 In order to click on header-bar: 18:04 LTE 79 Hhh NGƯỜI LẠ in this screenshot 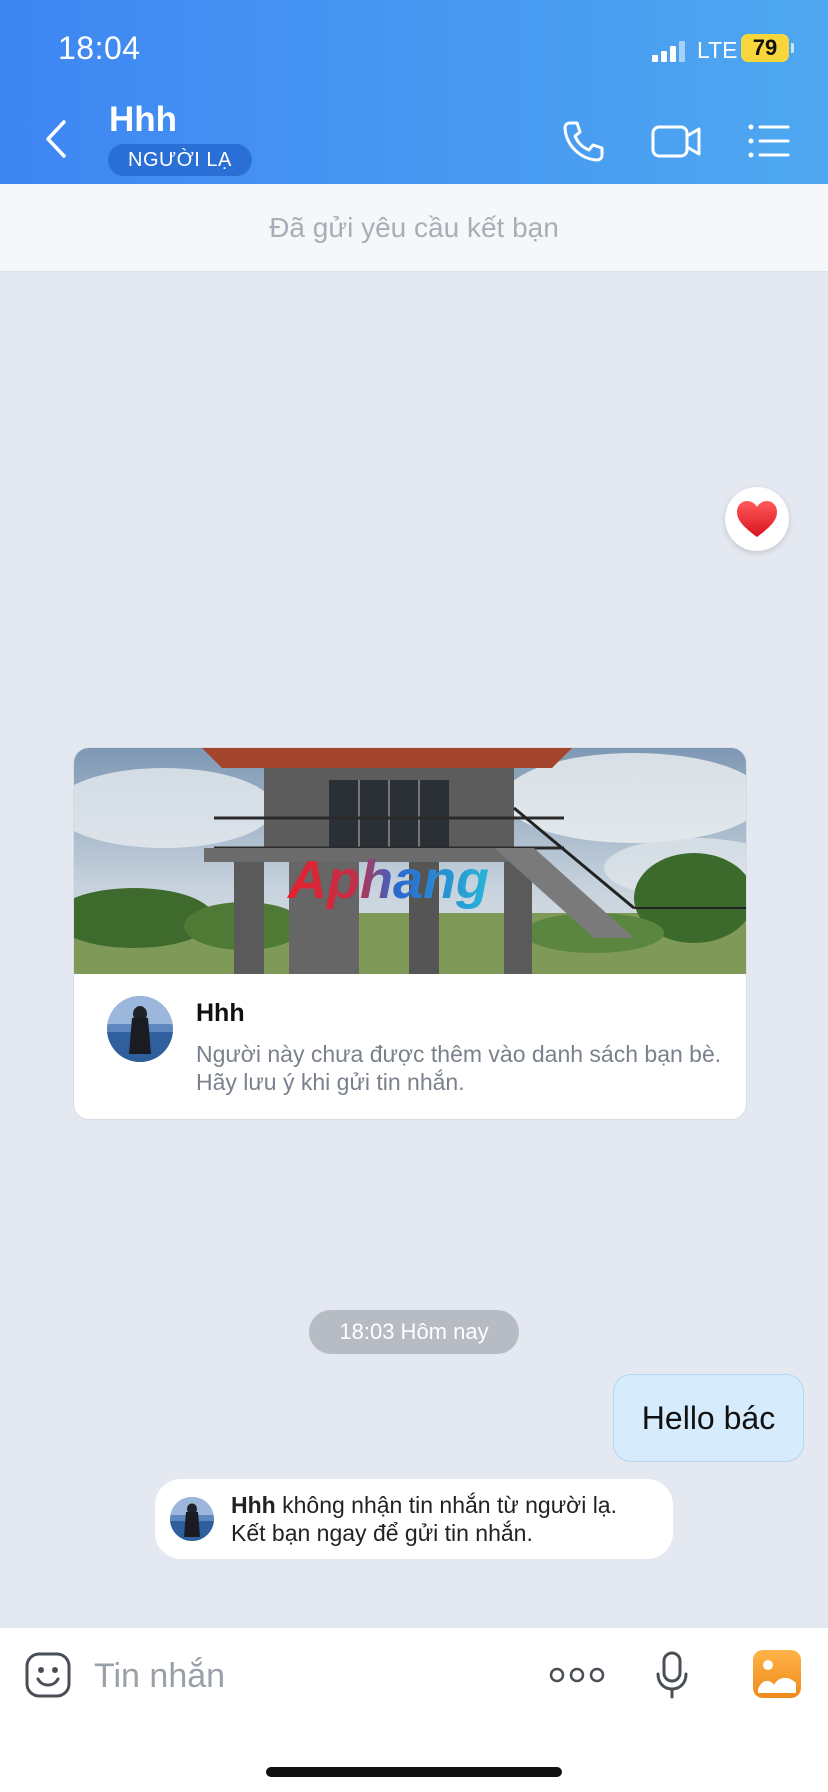, I will do `click(414, 92)`.